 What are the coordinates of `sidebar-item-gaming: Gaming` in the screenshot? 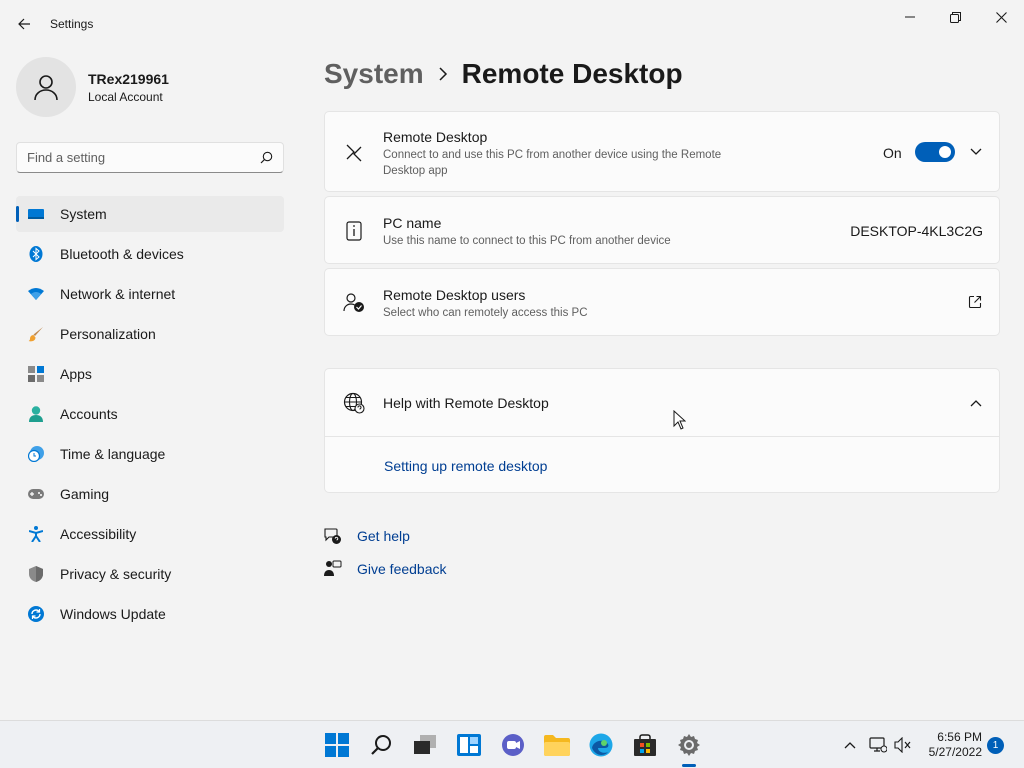 It's located at (150, 494).